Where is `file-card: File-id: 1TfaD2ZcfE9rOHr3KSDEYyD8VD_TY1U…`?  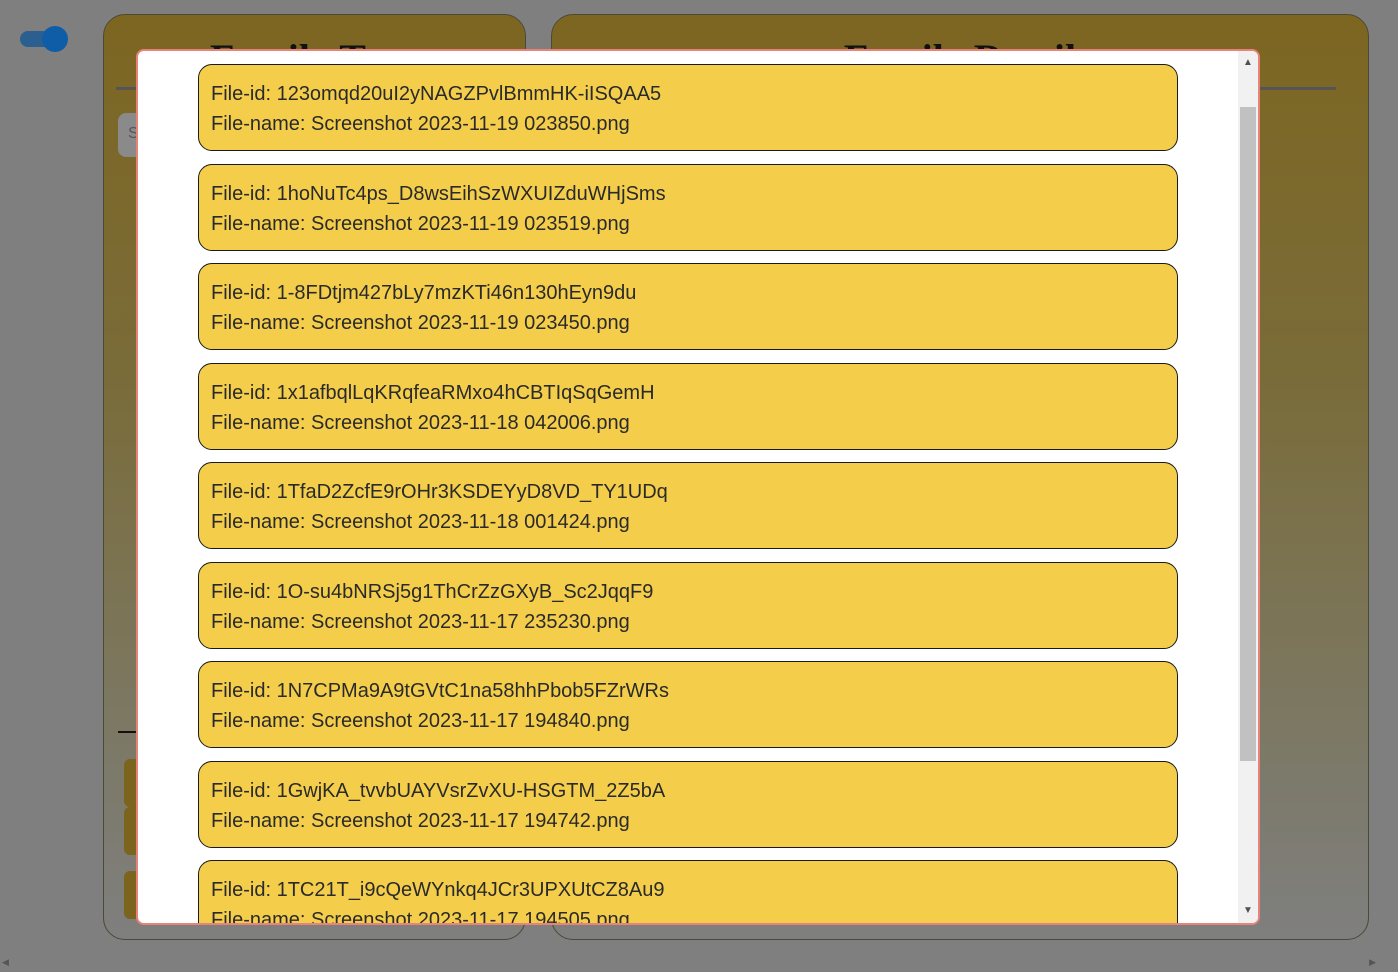 file-card: File-id: 1TfaD2ZcfE9rOHr3KSDEYyD8VD_TY1U… is located at coordinates (688, 505).